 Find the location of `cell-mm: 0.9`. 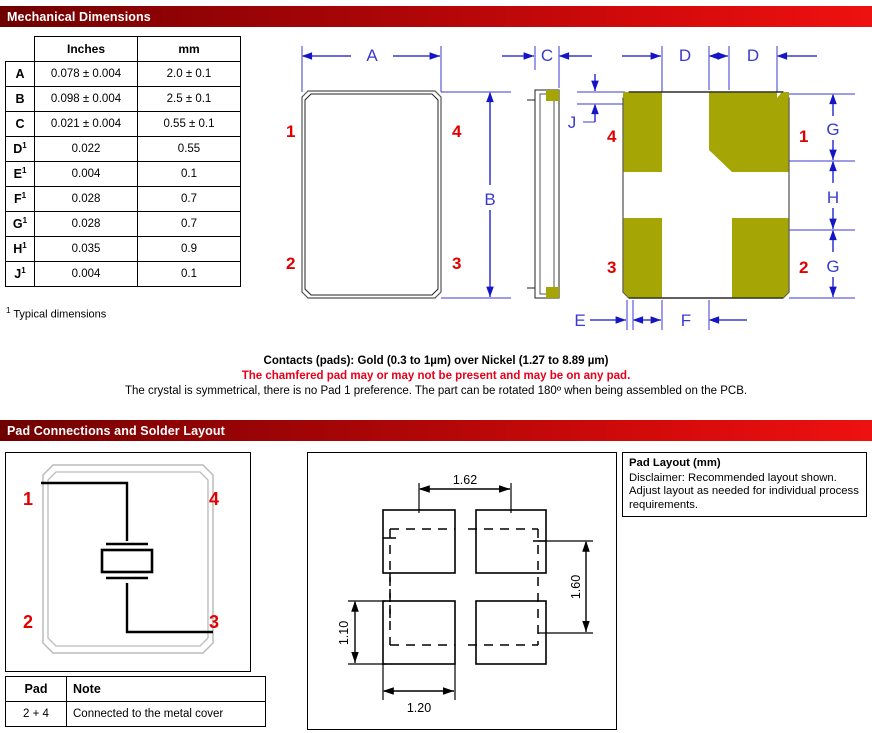

cell-mm: 0.9 is located at coordinates (189, 249).